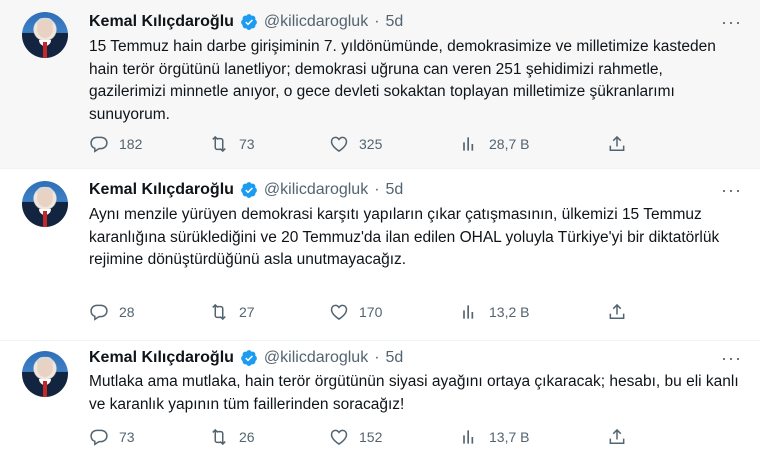 This screenshot has height=450, width=760. Describe the element at coordinates (127, 437) in the screenshot. I see `reply-count: 73` at that location.